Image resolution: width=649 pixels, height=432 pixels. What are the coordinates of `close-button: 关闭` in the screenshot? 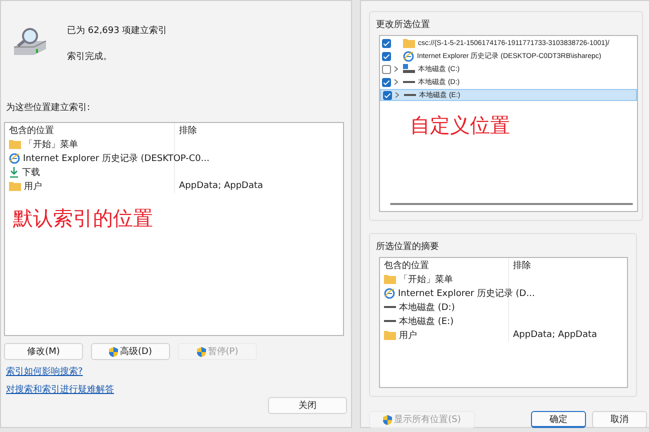 It's located at (307, 405).